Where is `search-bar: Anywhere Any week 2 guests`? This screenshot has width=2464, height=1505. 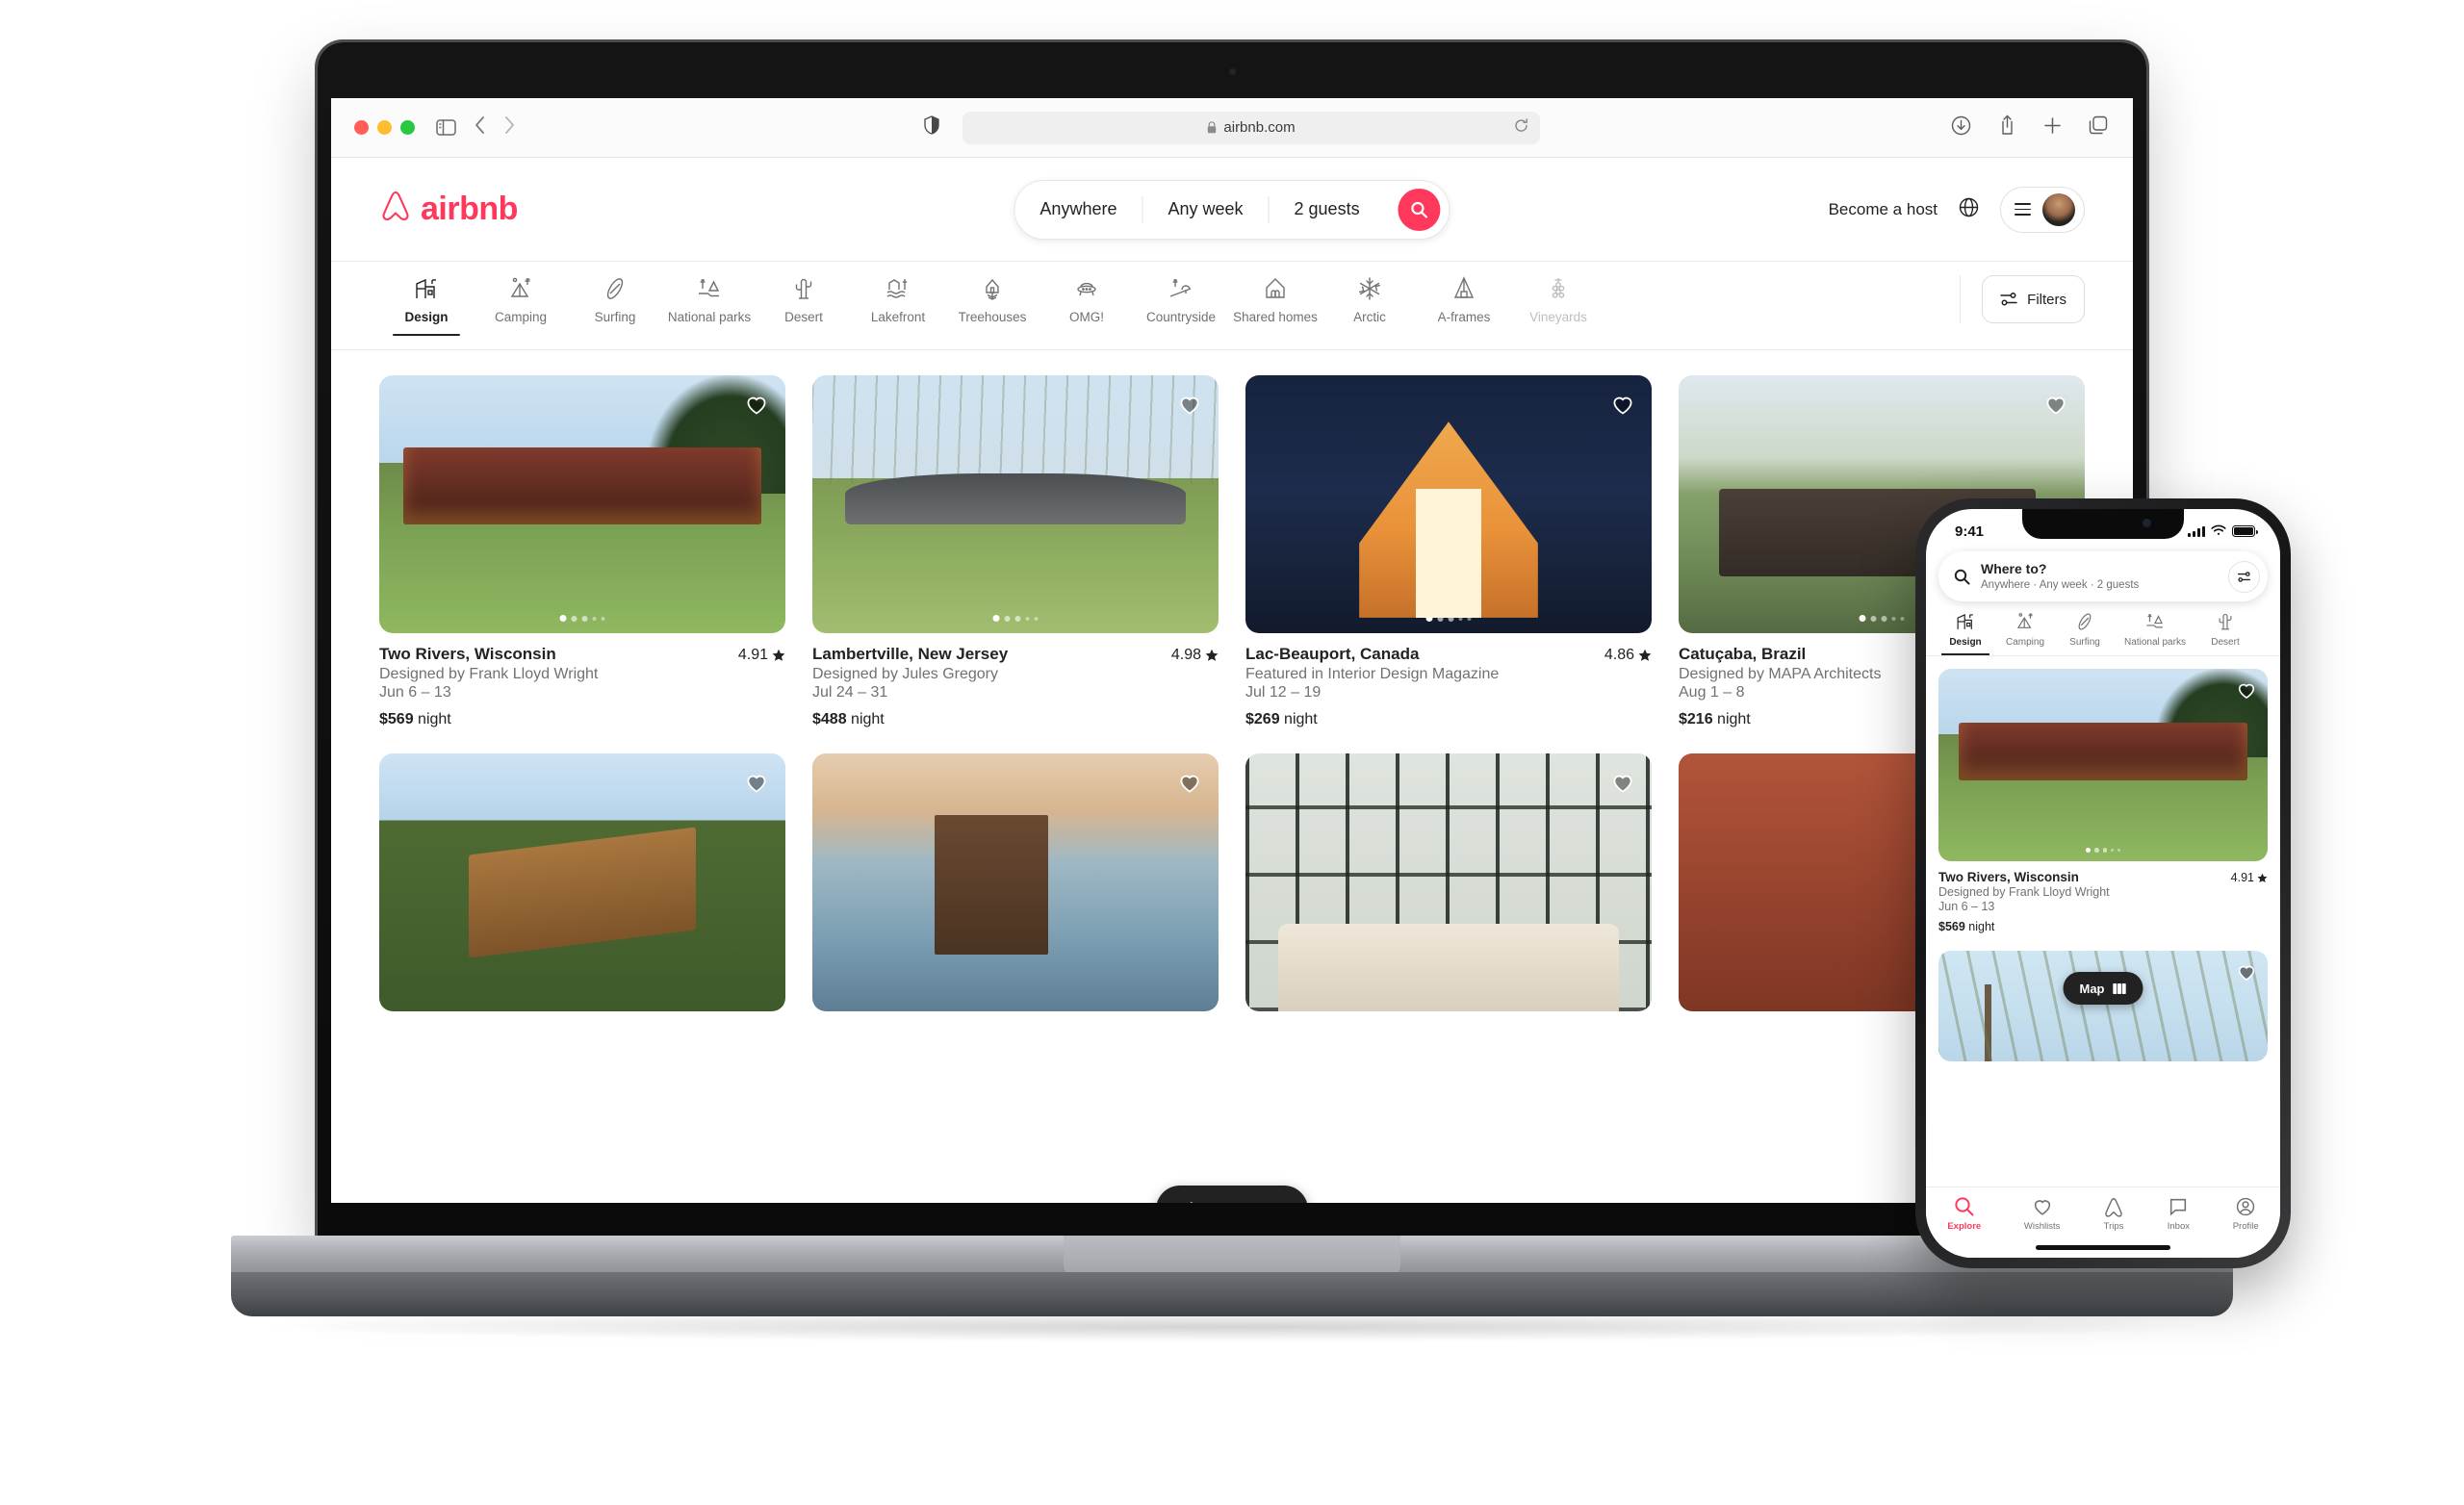 search-bar: Anywhere Any week 2 guests is located at coordinates (1232, 210).